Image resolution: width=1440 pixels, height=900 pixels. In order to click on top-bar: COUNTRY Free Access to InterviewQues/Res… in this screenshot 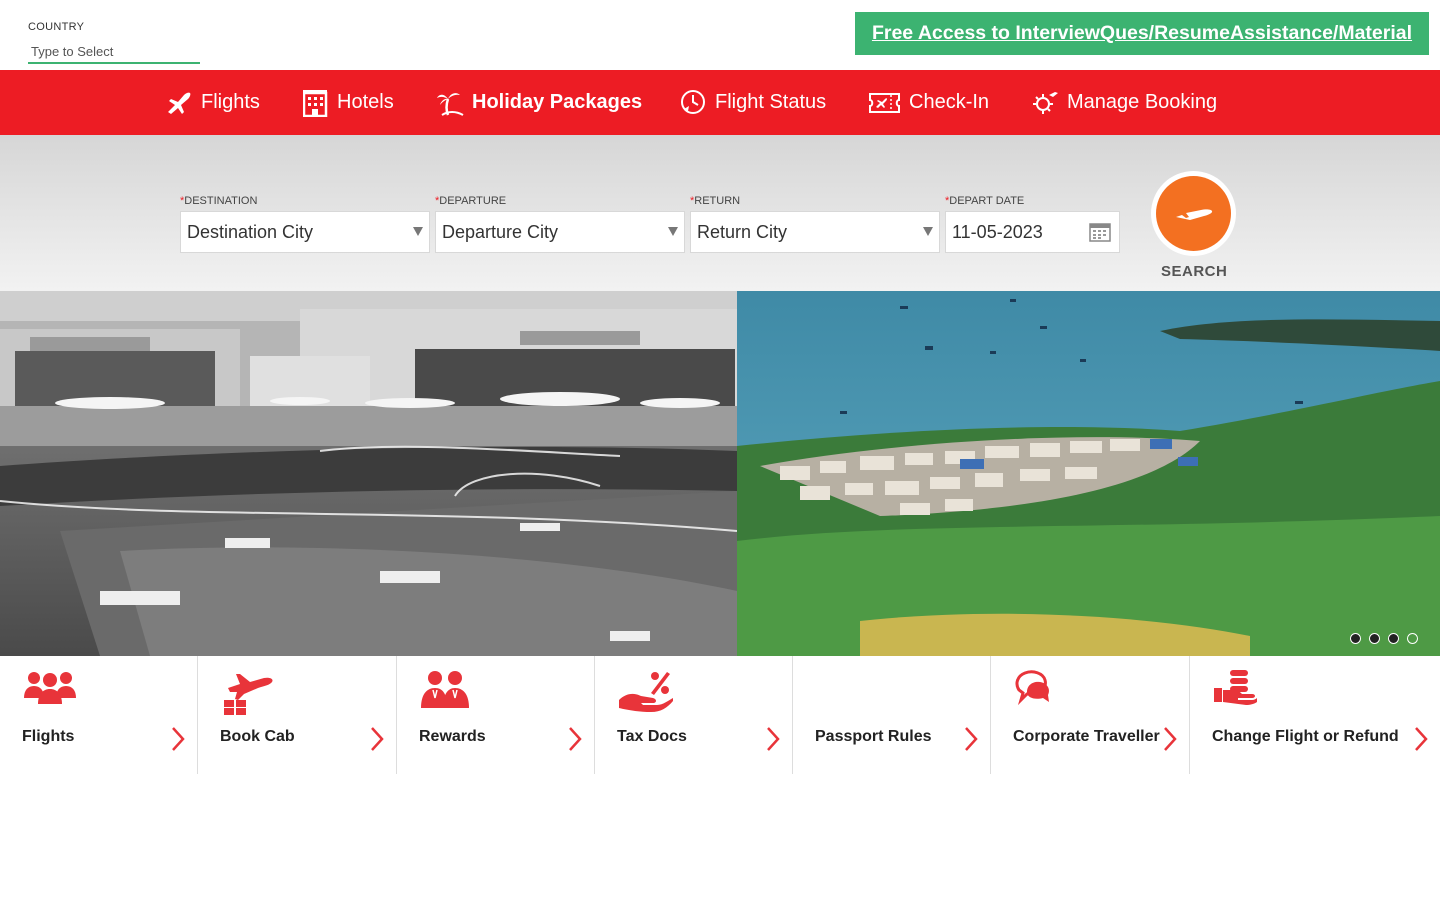, I will do `click(720, 35)`.